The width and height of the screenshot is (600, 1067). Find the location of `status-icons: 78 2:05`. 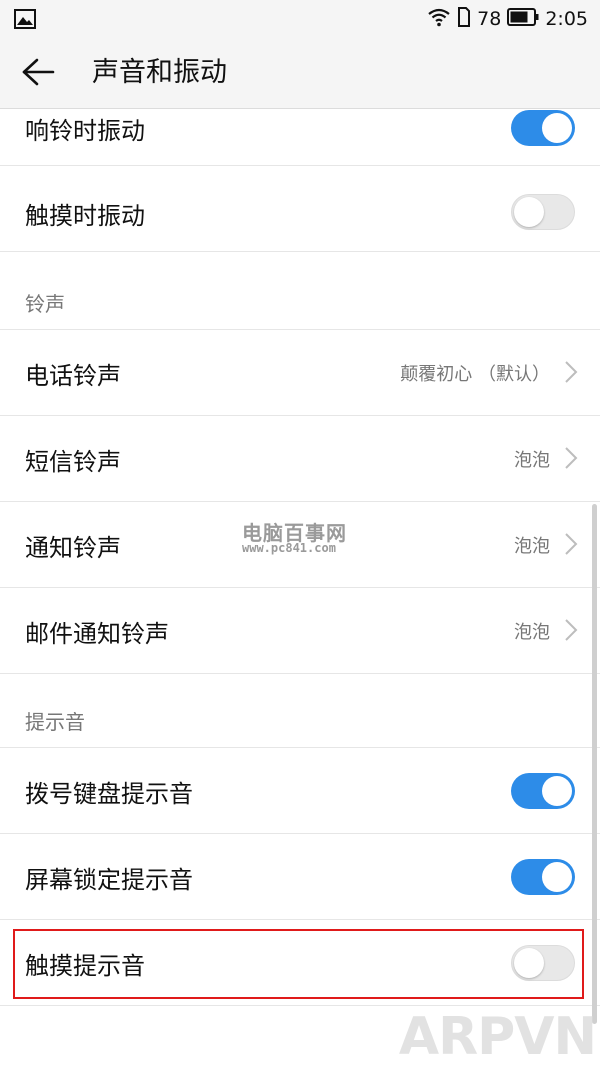

status-icons: 78 2:05 is located at coordinates (507, 19).